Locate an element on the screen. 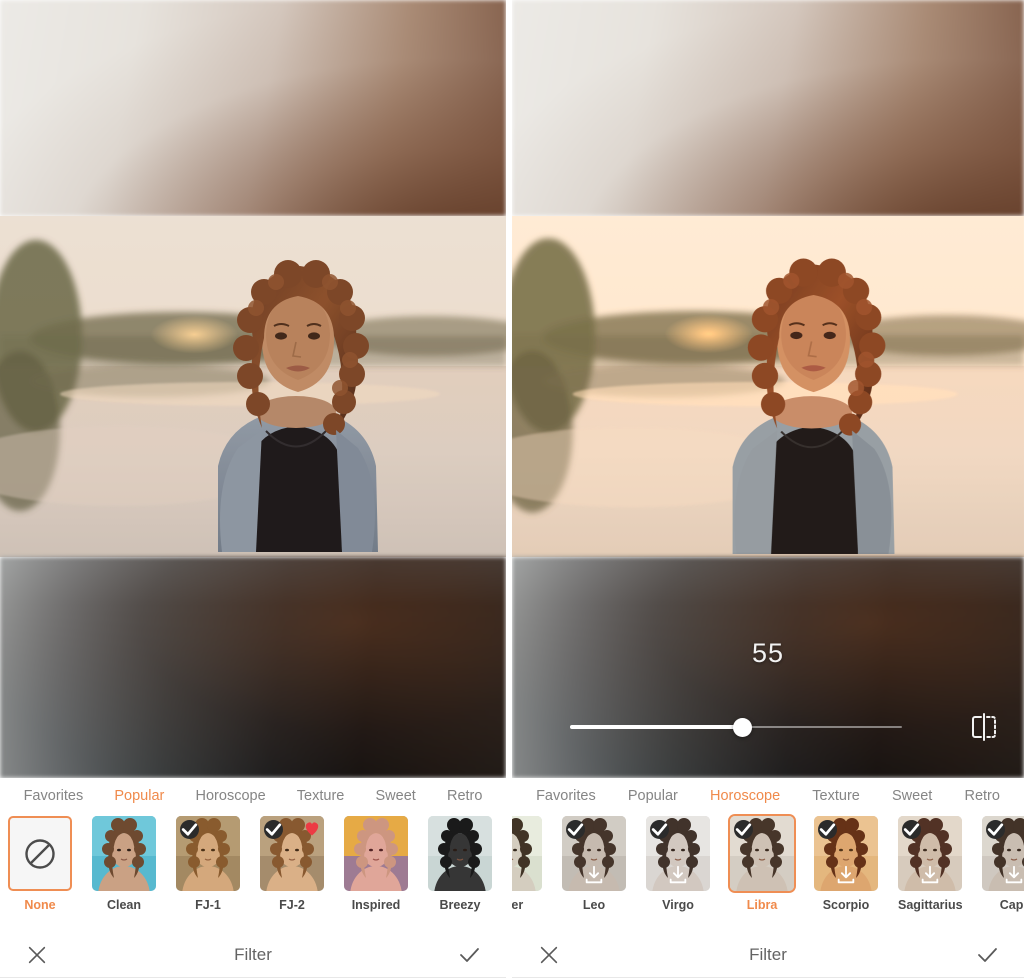 This screenshot has width=1024, height=978. action-bar-right: Filter is located at coordinates (768, 954).